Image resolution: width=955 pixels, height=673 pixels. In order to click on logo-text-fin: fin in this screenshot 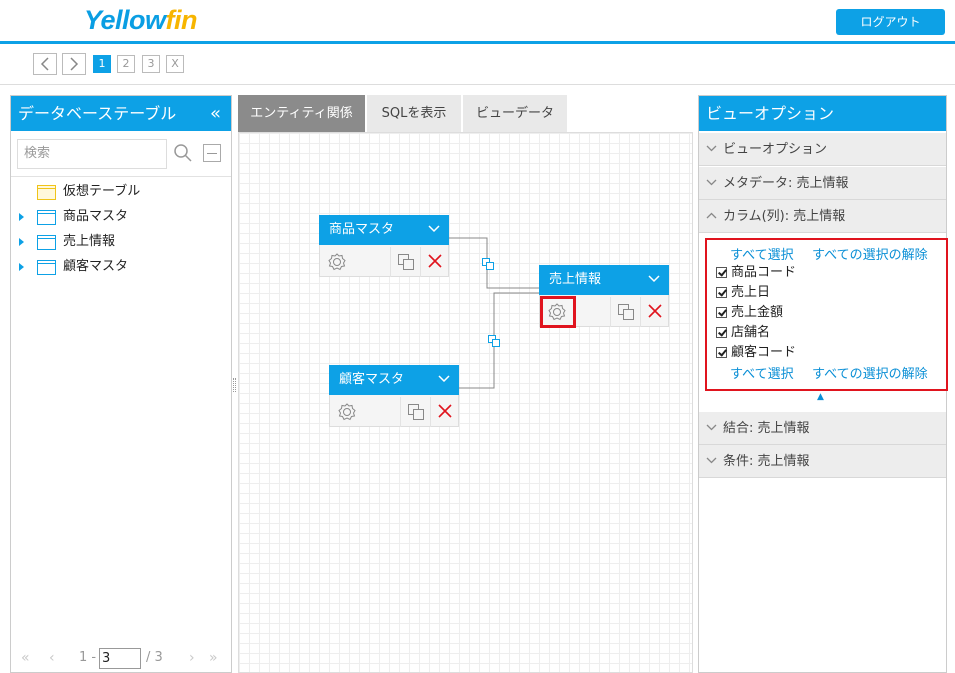, I will do `click(181, 20)`.